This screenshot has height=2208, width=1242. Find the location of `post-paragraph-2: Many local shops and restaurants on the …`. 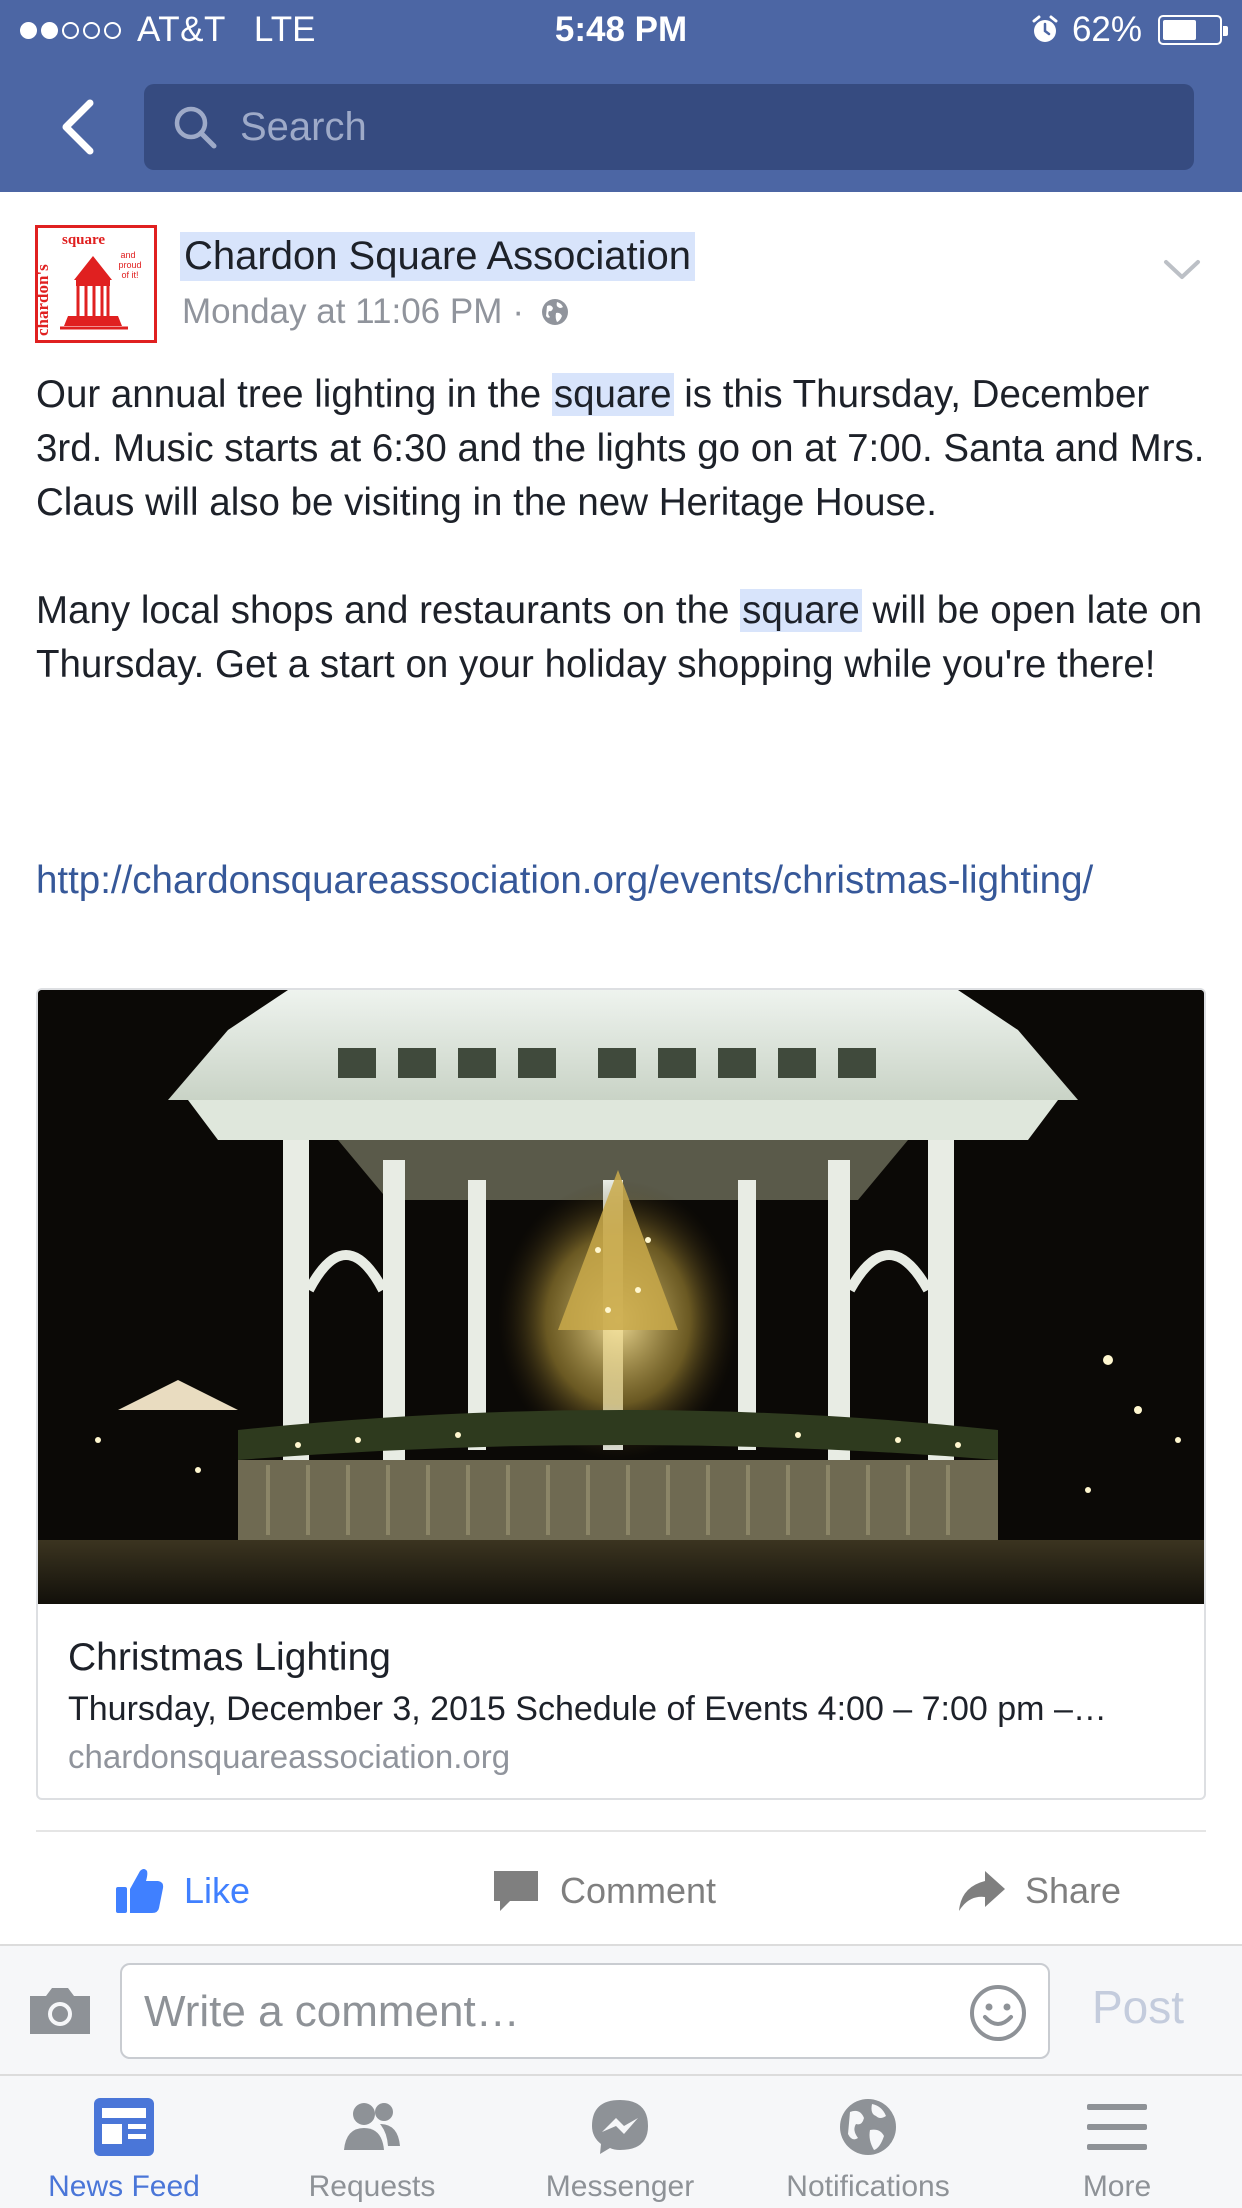

post-paragraph-2: Many local shops and restaurants on the … is located at coordinates (621, 638).